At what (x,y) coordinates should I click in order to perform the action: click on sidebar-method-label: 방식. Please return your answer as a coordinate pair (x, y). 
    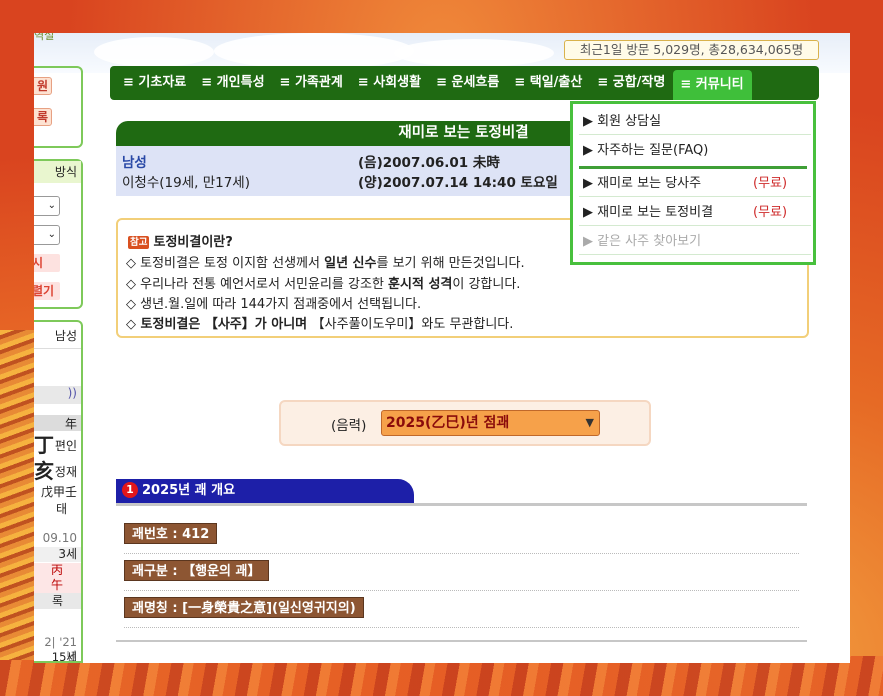
    Looking at the image, I should click on (57, 172).